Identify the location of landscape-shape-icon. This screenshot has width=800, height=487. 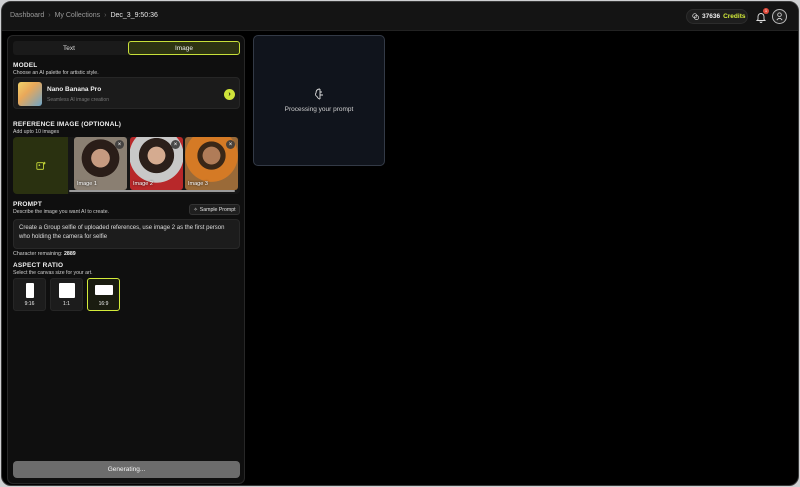
(104, 290).